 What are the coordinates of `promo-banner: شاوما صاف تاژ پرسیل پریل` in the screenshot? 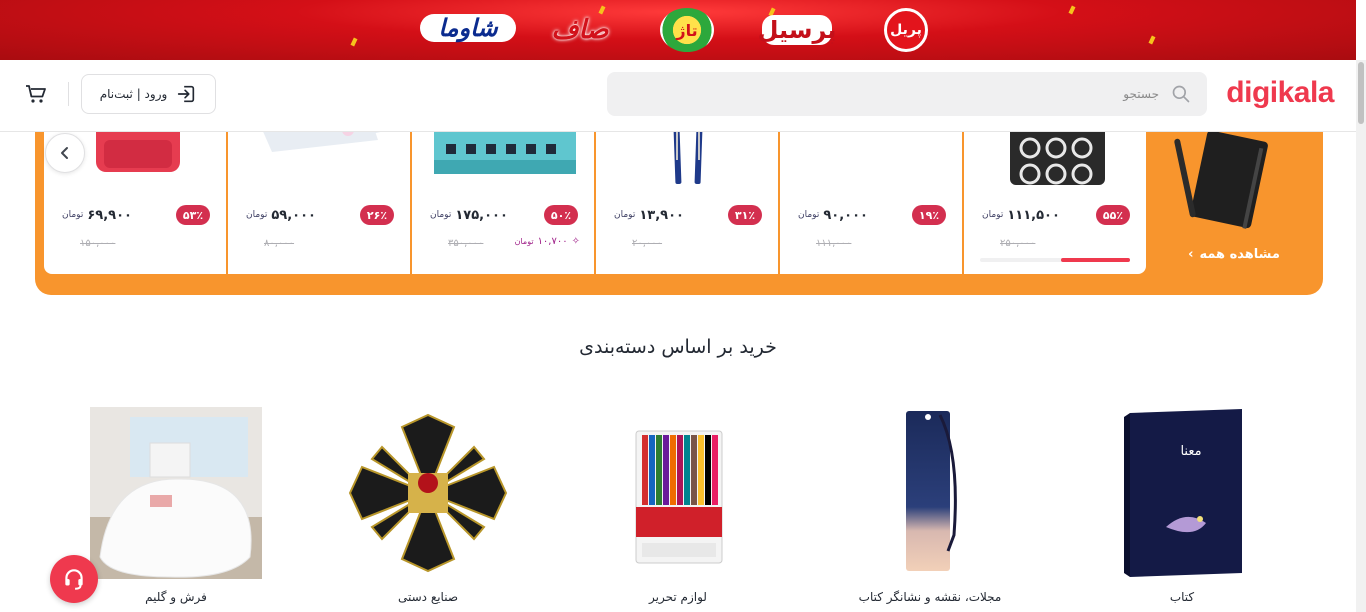 It's located at (678, 30).